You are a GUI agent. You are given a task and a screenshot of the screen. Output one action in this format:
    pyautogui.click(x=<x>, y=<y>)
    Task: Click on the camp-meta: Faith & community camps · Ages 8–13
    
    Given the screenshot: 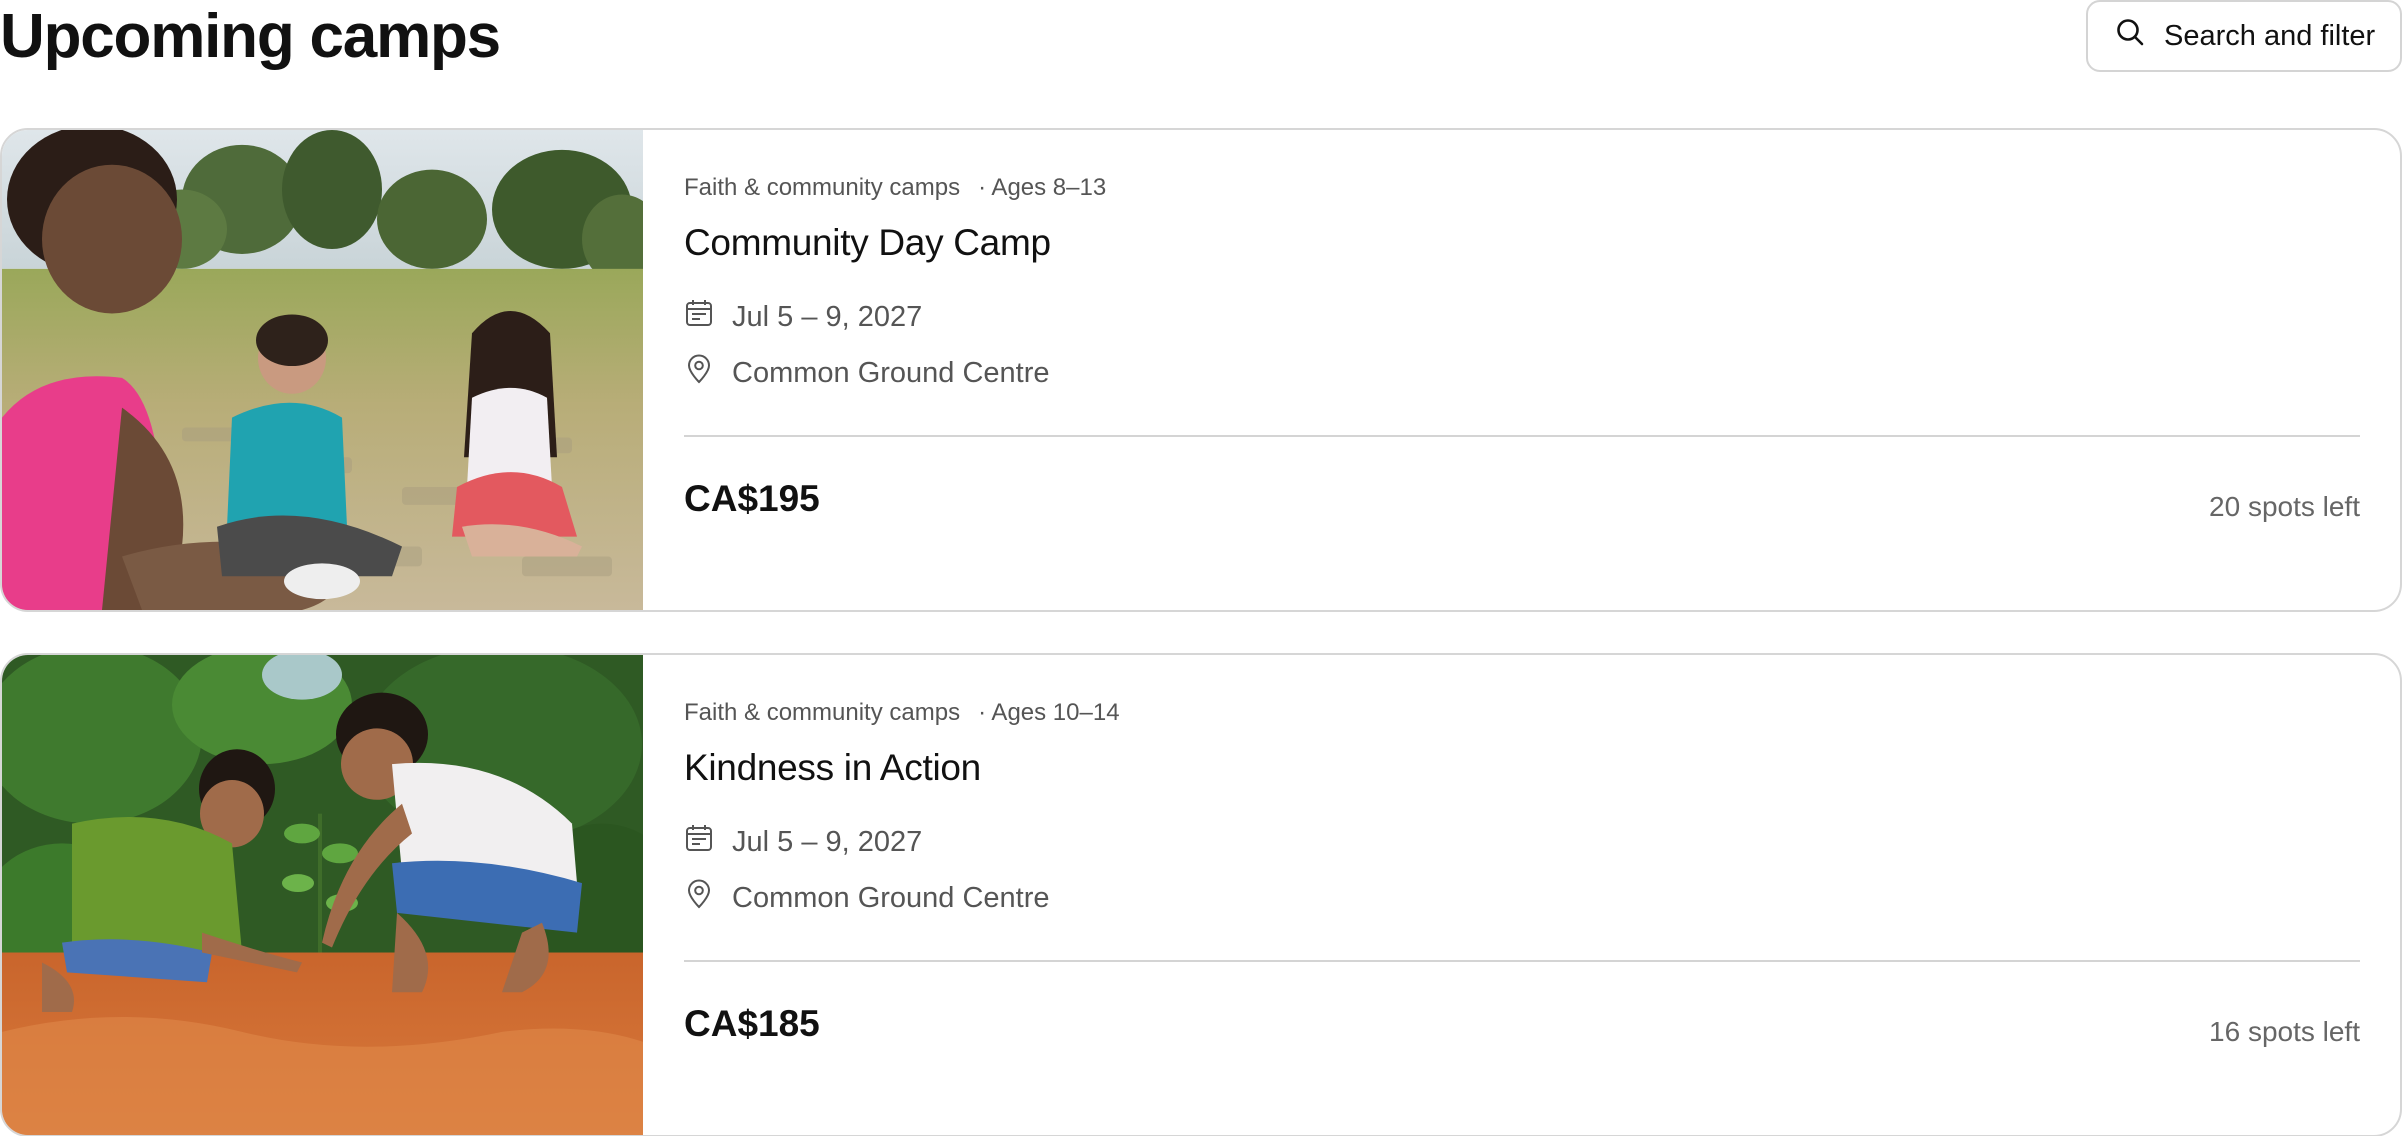 What is the action you would take?
    pyautogui.click(x=895, y=188)
    